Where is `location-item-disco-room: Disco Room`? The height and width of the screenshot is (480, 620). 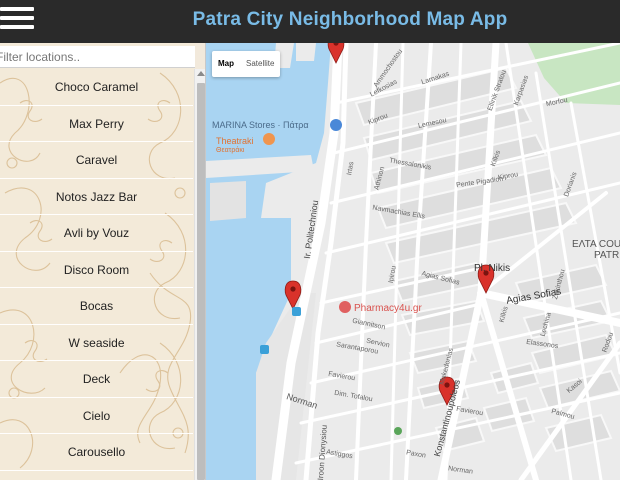 location-item-disco-room: Disco Room is located at coordinates (96, 270).